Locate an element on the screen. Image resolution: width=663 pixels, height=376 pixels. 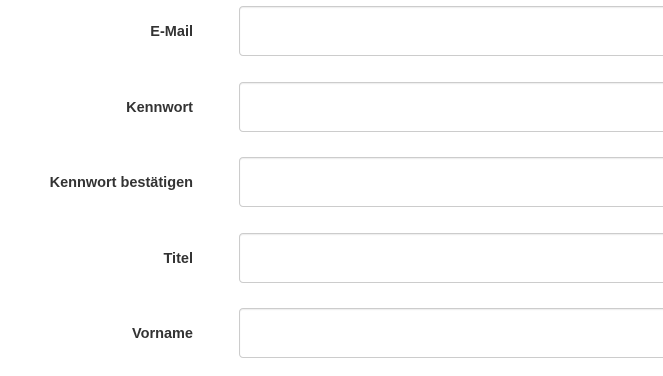
title-row: Titel is located at coordinates (331, 259).